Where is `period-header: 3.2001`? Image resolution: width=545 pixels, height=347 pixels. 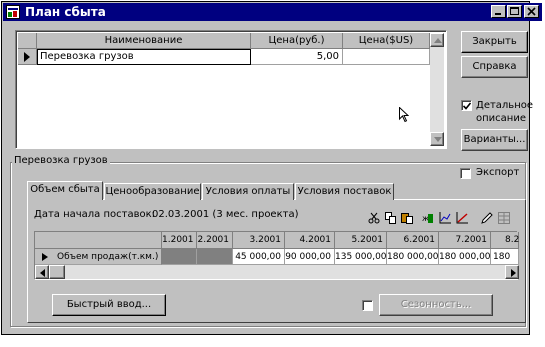 period-header: 3.2001 is located at coordinates (259, 240).